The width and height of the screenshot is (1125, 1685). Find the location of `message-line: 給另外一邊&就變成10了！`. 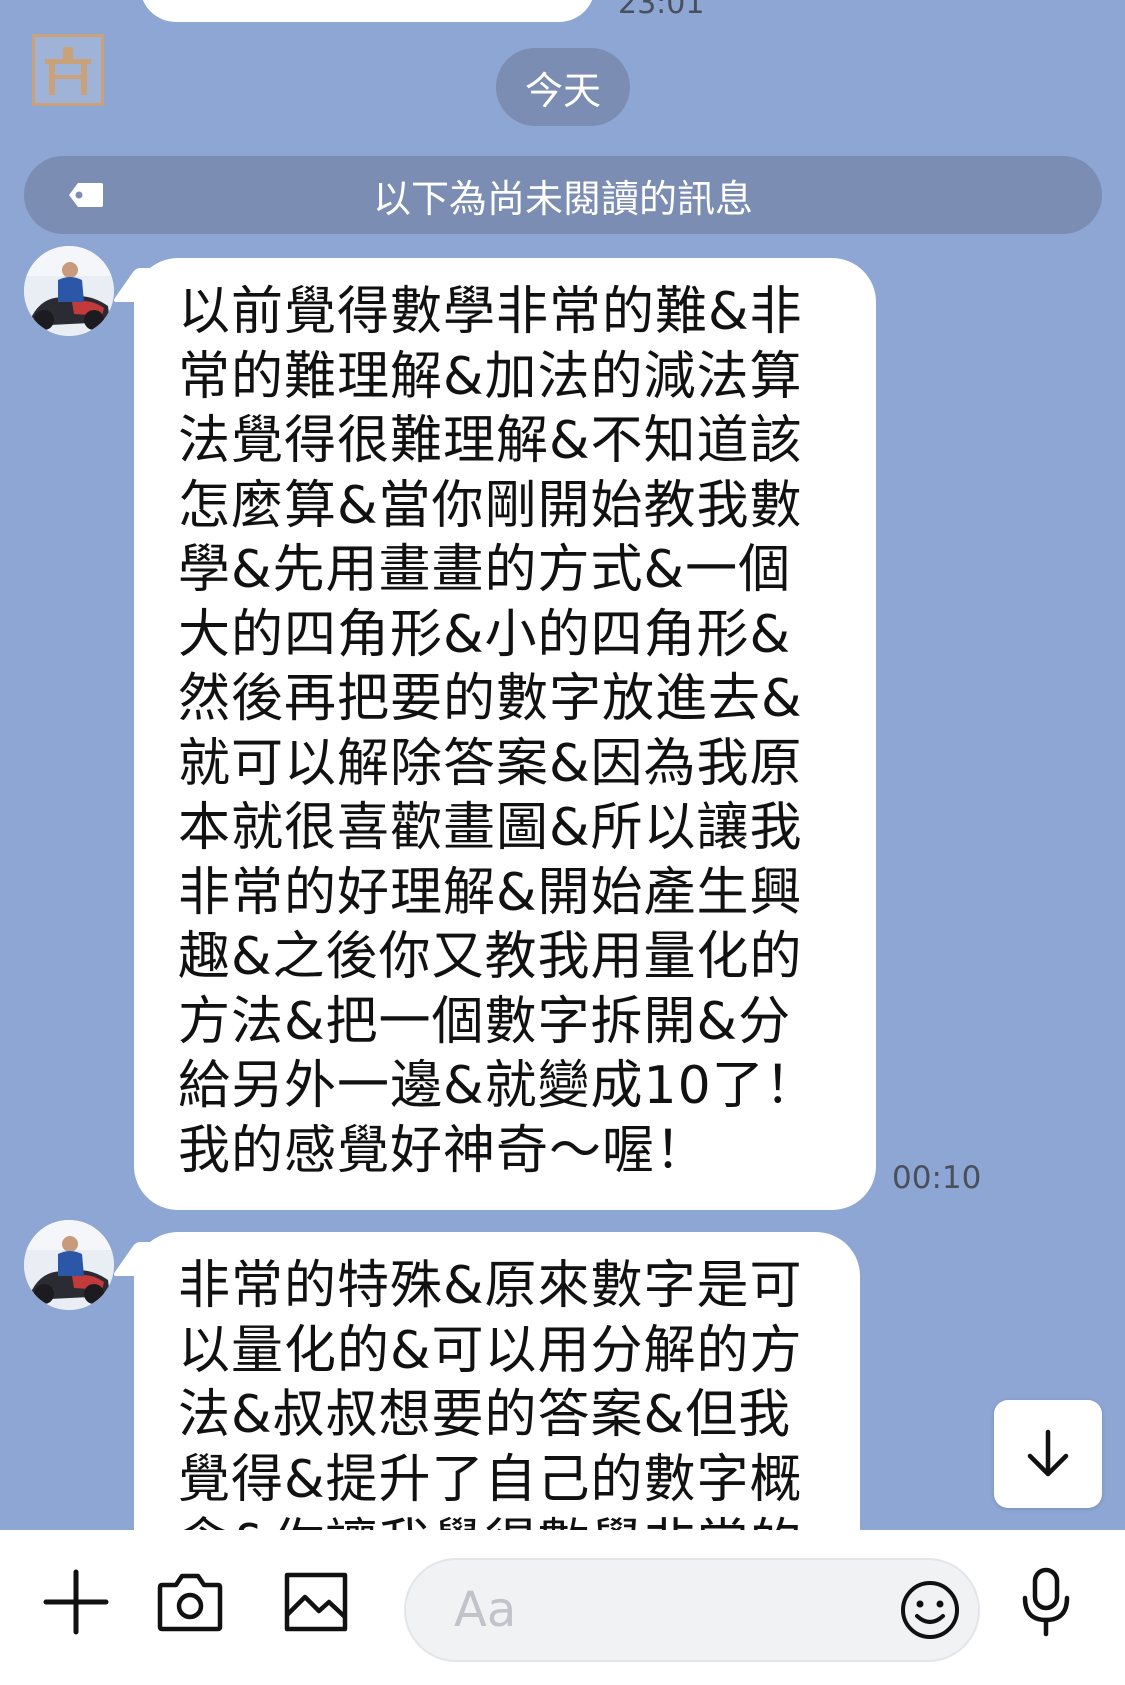

message-line: 給另外一邊&就變成10了！ is located at coordinates (498, 1086).